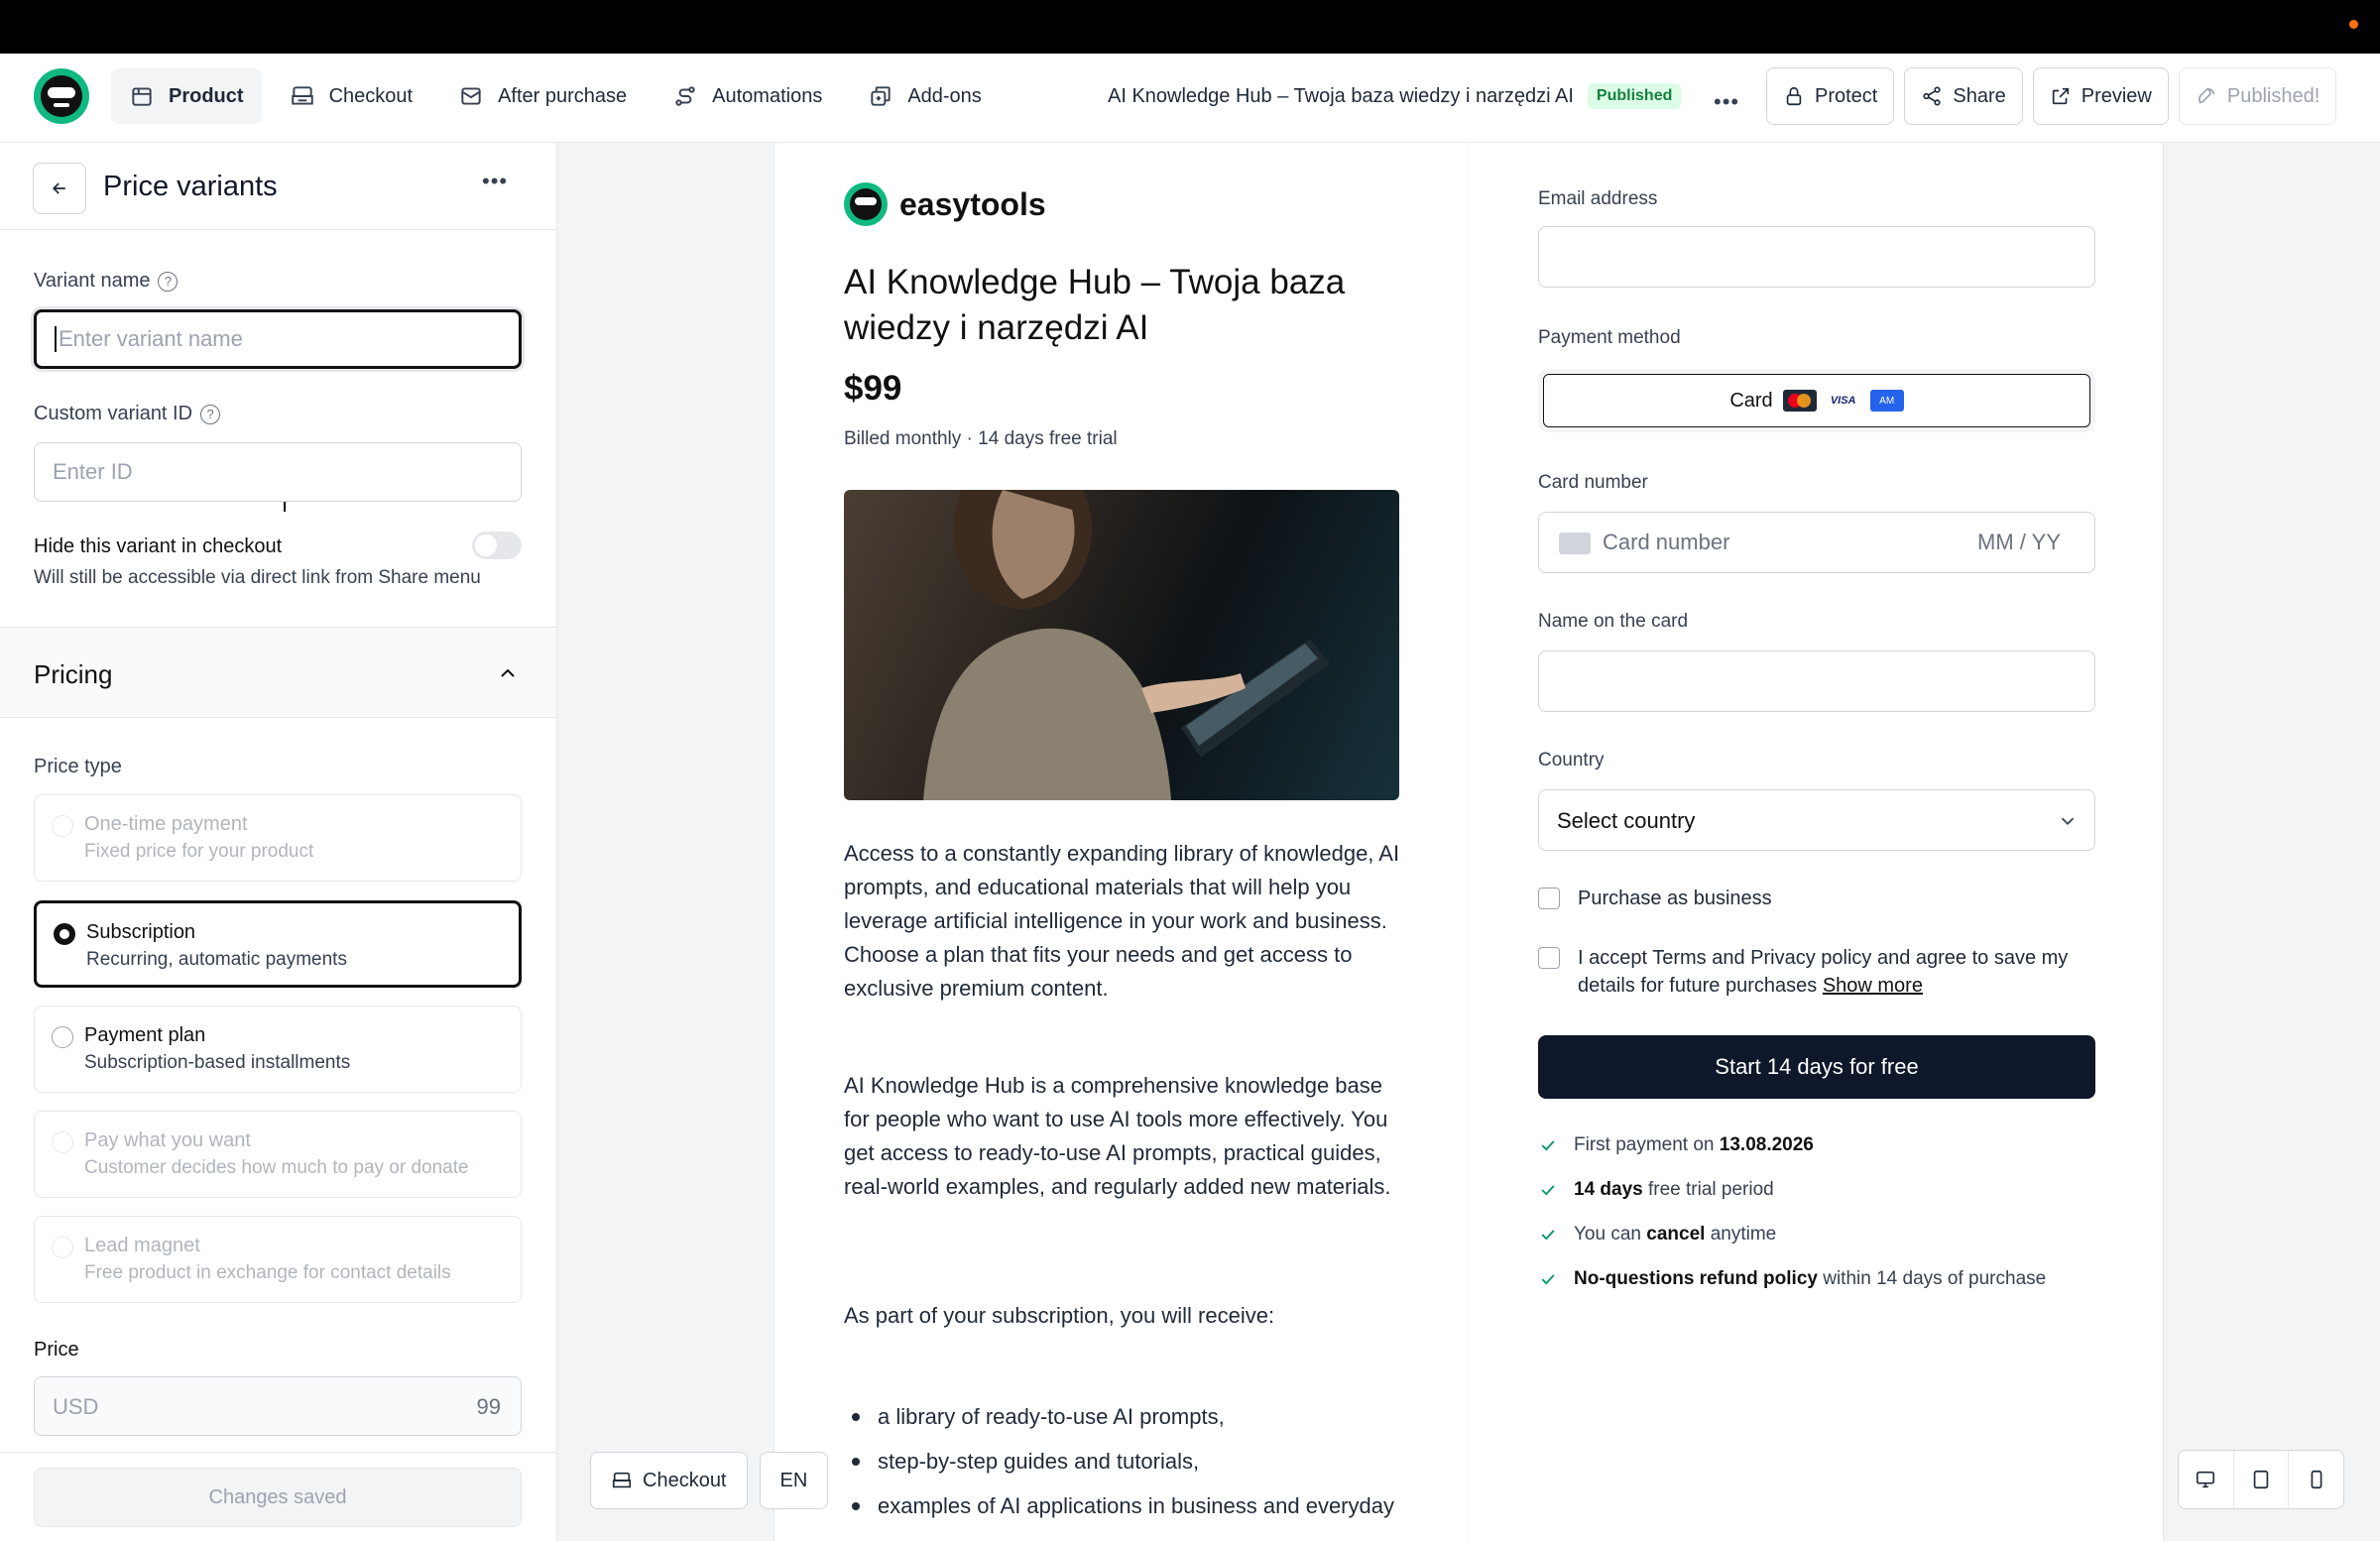 The image size is (2380, 1541). What do you see at coordinates (278, 672) in the screenshot?
I see `pricing-section-header: Pricing` at bounding box center [278, 672].